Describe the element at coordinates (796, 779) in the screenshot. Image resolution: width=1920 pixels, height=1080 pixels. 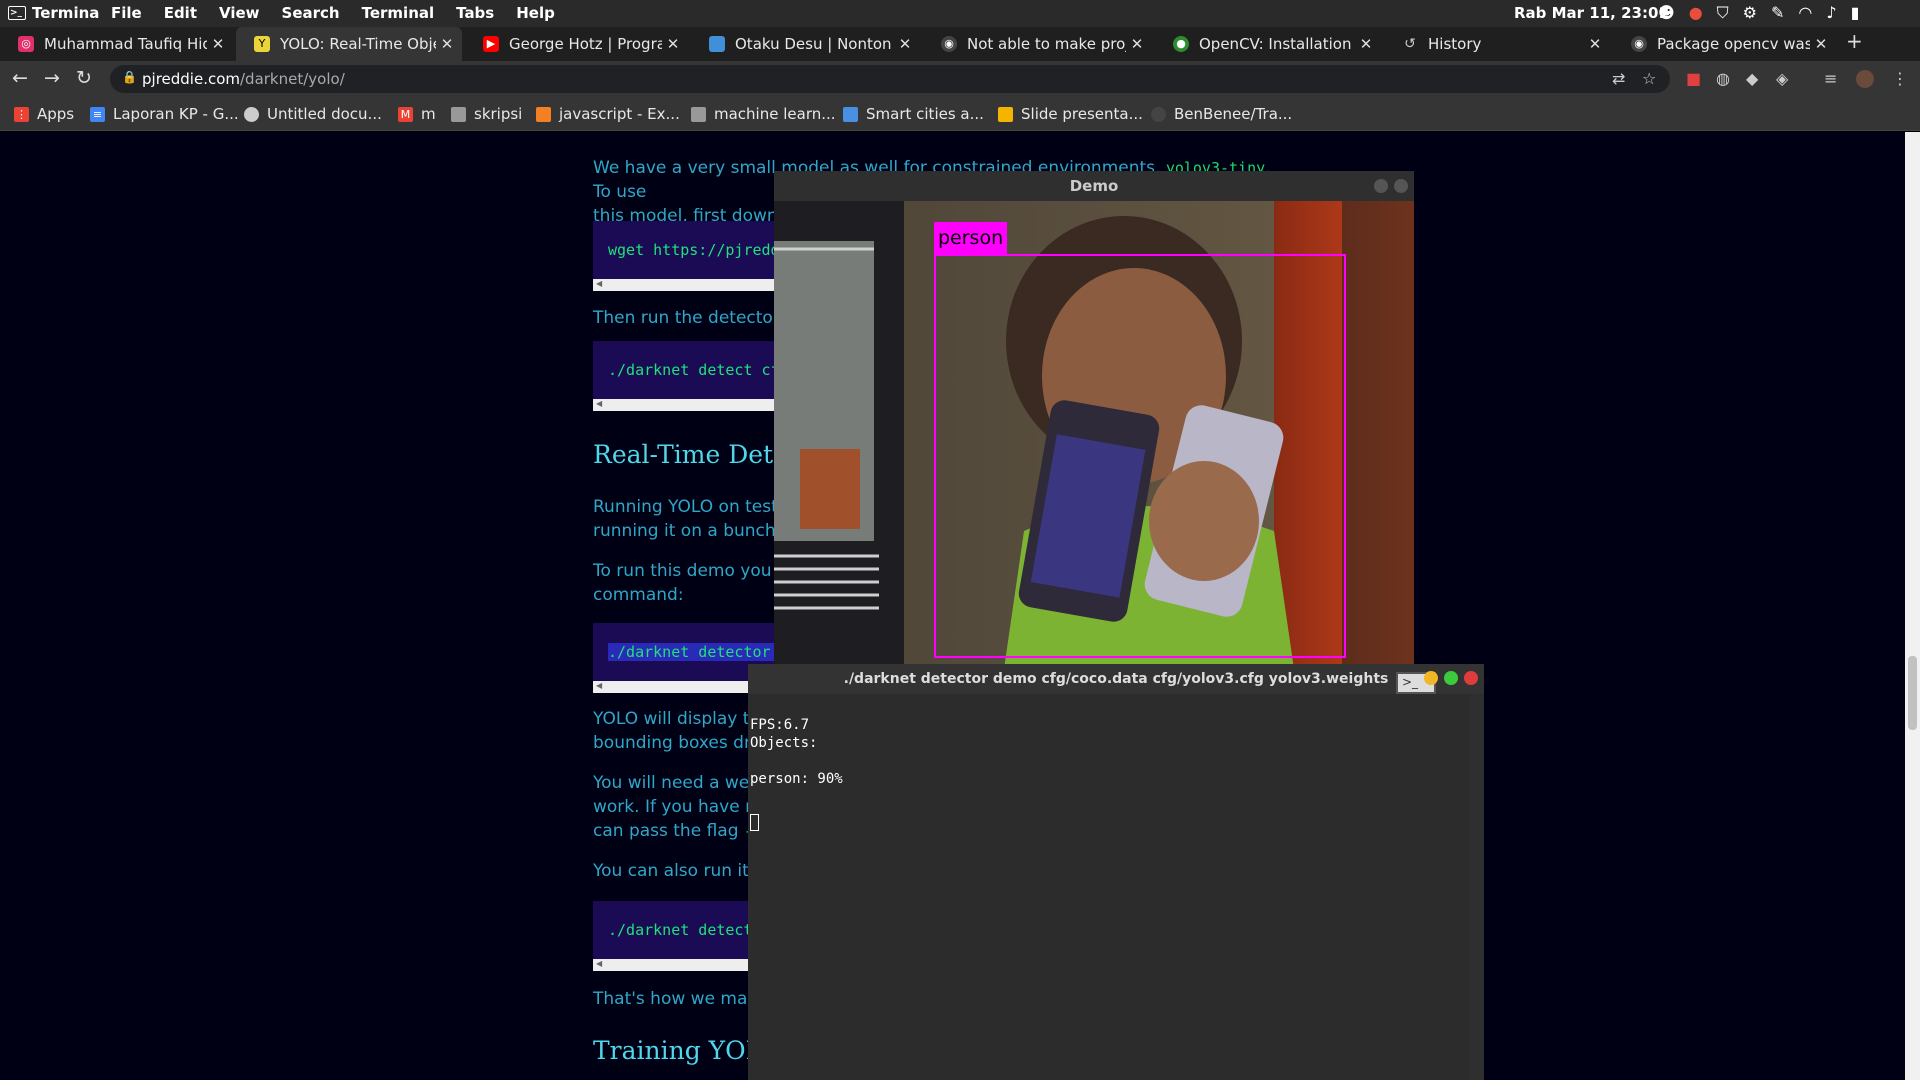
I see `terminal-line-detection: person: 90%` at that location.